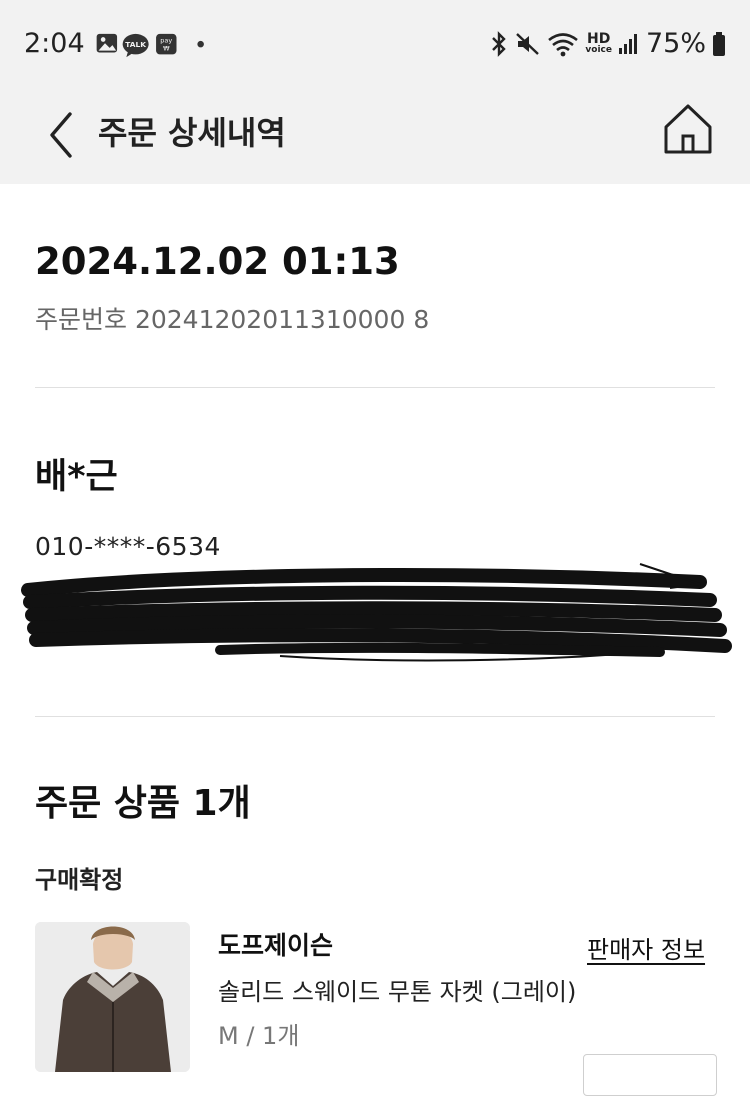 This screenshot has height=1096, width=750. I want to click on back-button, so click(63, 135).